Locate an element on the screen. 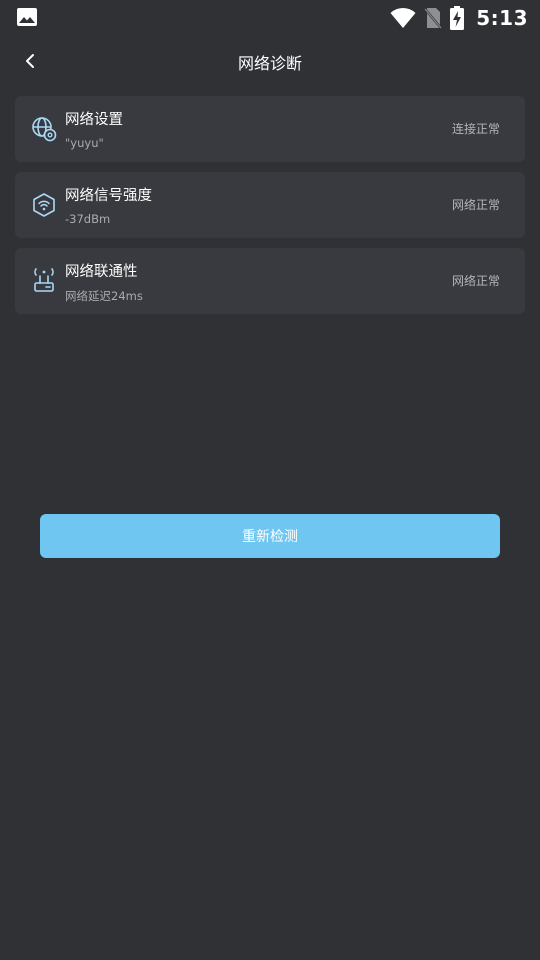 Image resolution: width=540 pixels, height=960 pixels. card-title: 网络设置 is located at coordinates (94, 120).